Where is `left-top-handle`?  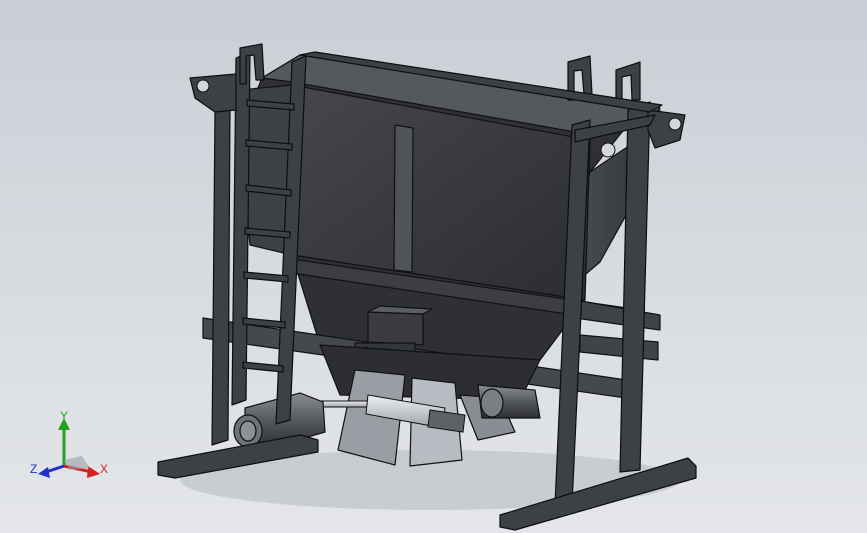
left-top-handle is located at coordinates (252, 64).